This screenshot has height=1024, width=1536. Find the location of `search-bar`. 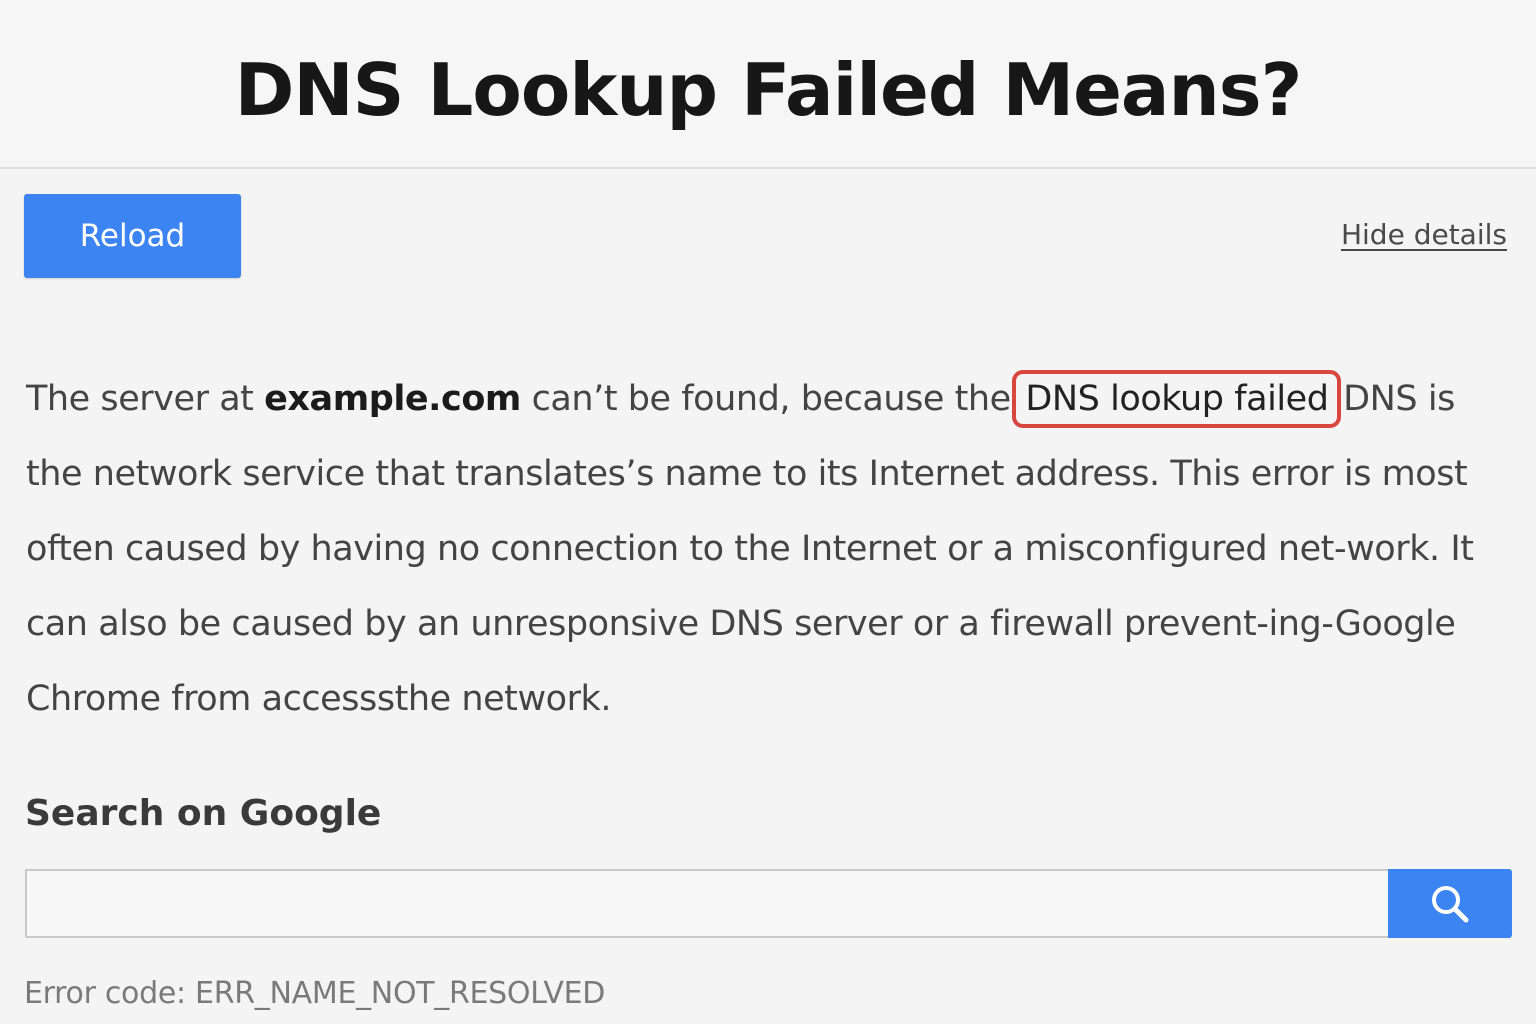

search-bar is located at coordinates (768, 903).